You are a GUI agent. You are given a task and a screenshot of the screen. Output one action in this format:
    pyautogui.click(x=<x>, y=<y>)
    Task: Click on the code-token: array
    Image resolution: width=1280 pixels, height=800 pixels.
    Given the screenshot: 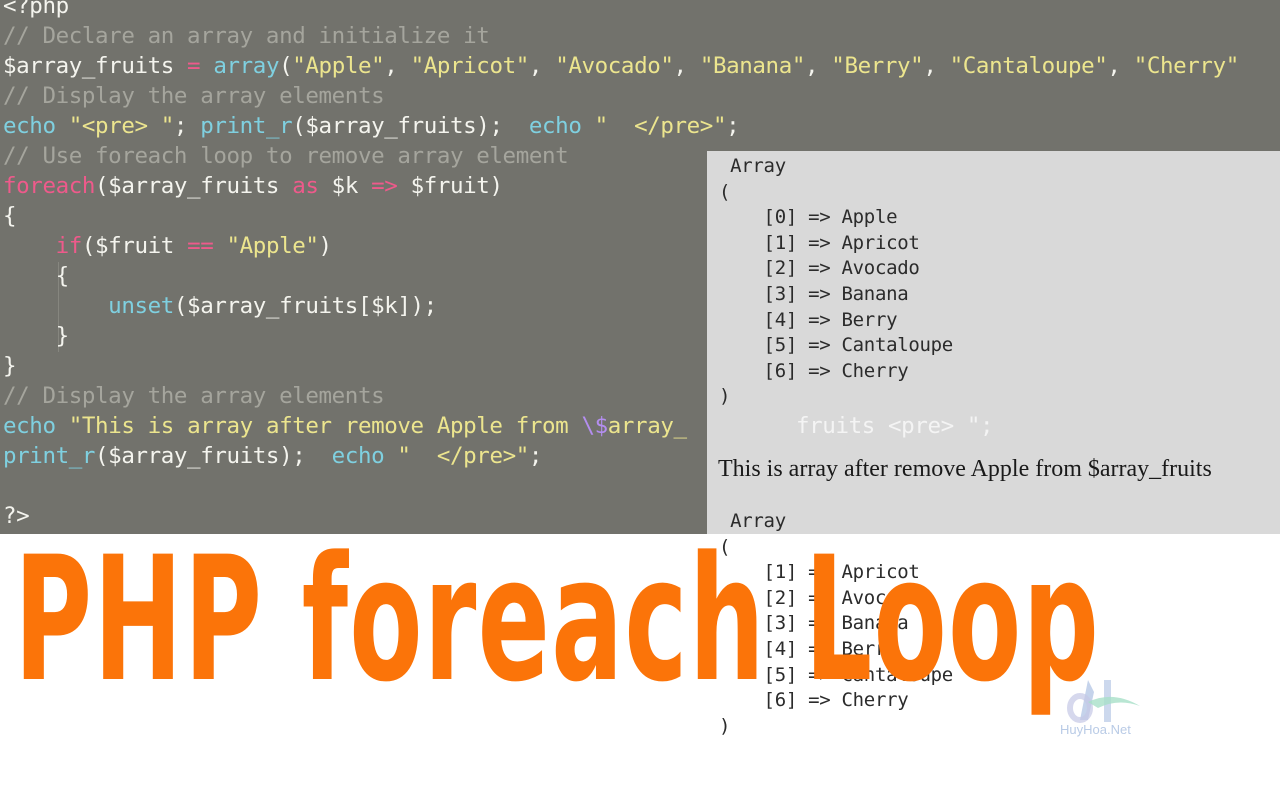 What is the action you would take?
    pyautogui.click(x=246, y=66)
    